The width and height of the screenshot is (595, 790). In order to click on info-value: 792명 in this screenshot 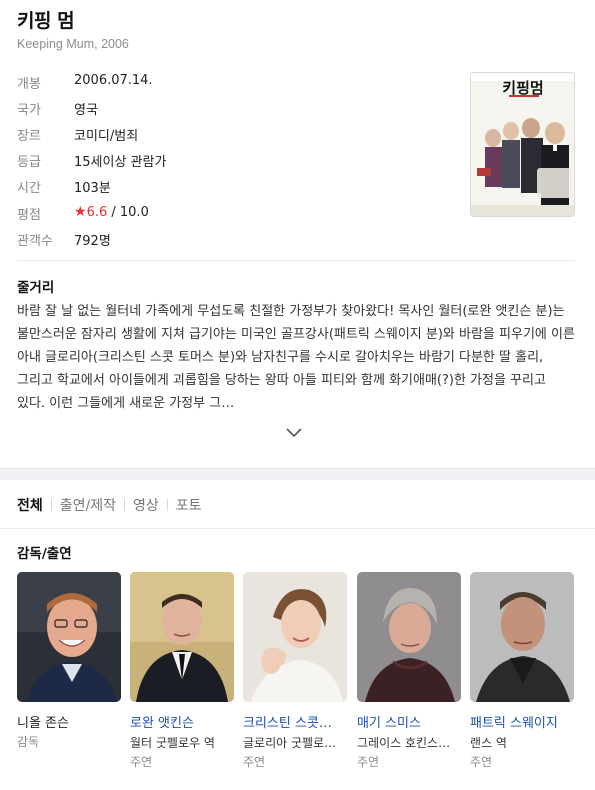, I will do `click(92, 241)`.